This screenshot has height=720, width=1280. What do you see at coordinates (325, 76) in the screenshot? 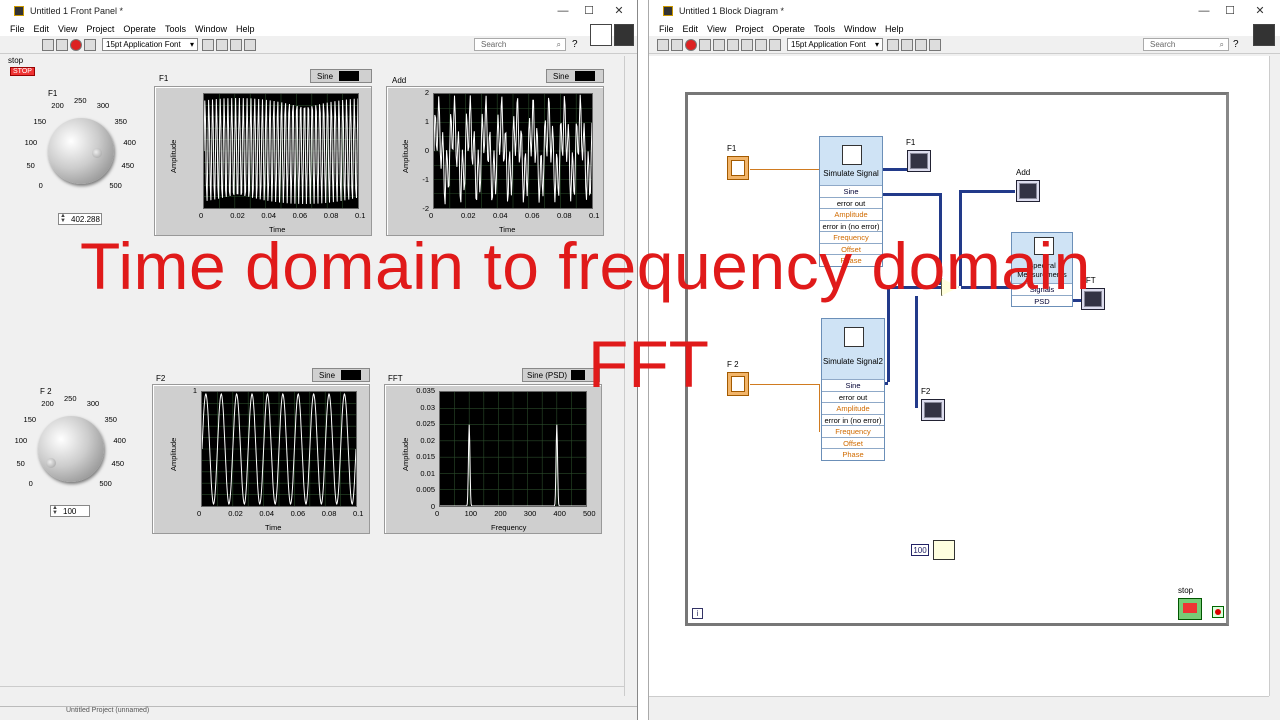
I see `graph-f1-legend-name: Sine` at bounding box center [325, 76].